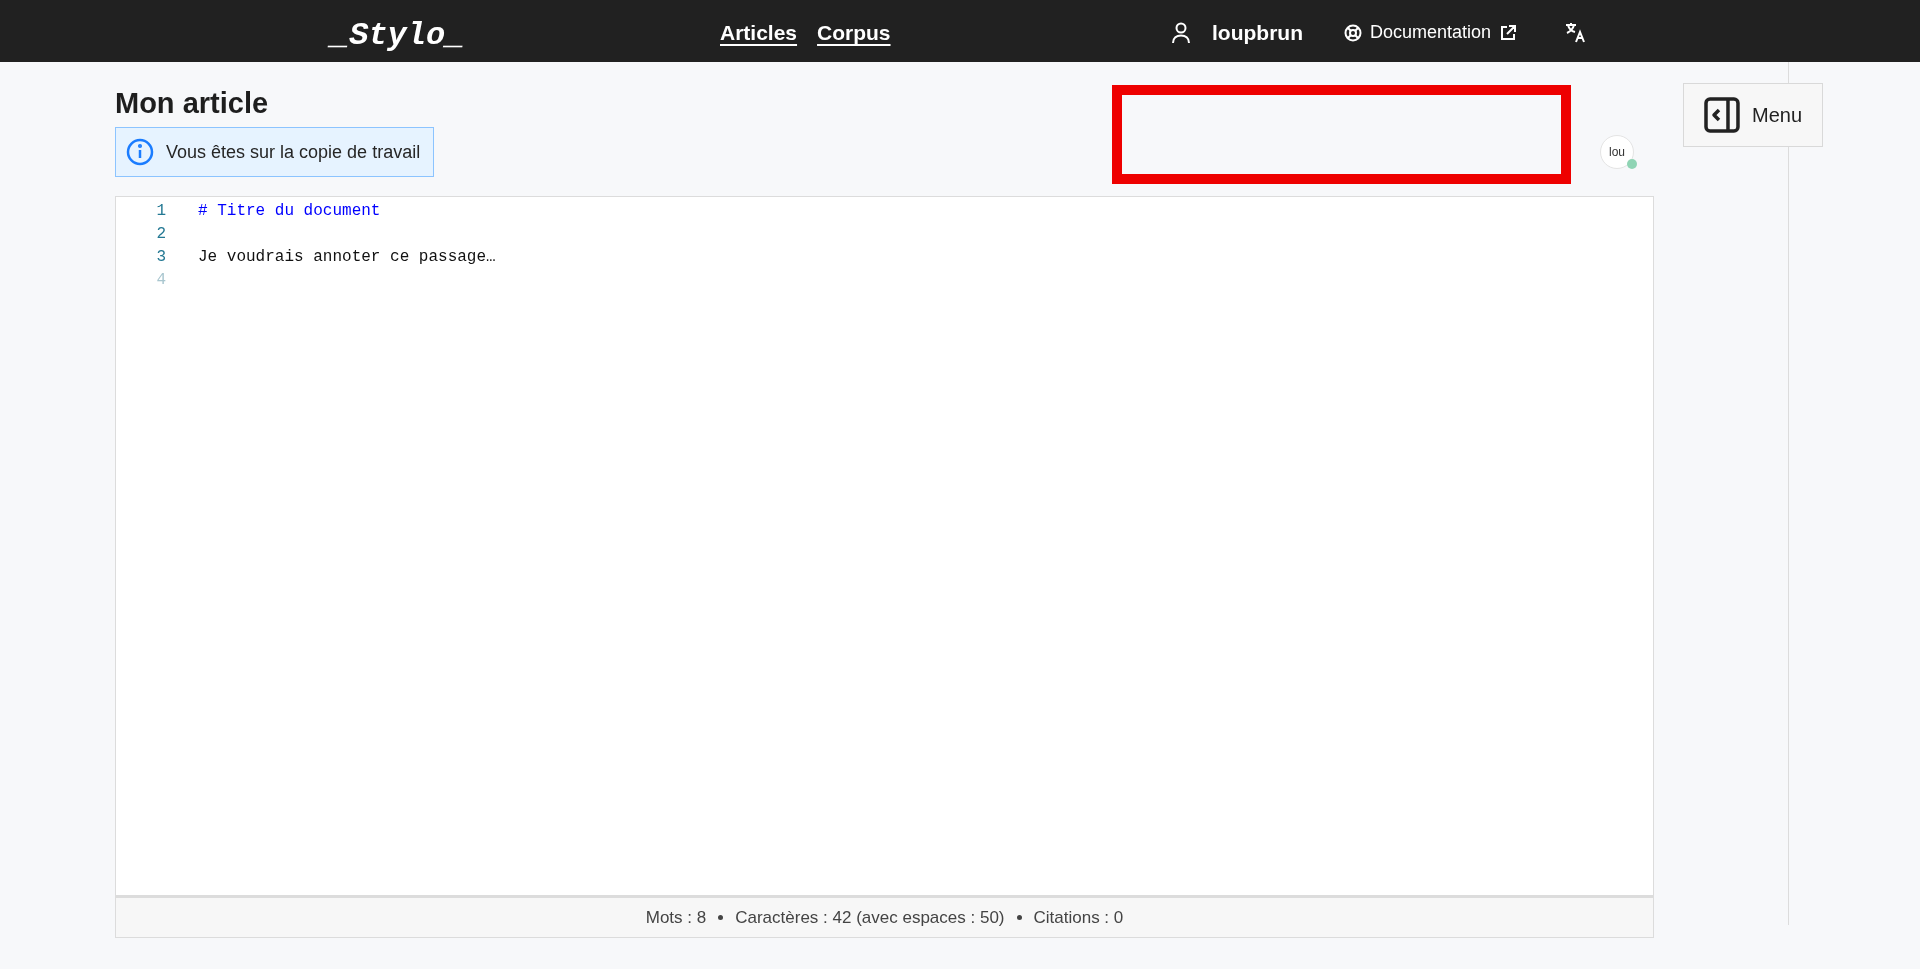  What do you see at coordinates (759, 33) in the screenshot?
I see `nav-link: Articles` at bounding box center [759, 33].